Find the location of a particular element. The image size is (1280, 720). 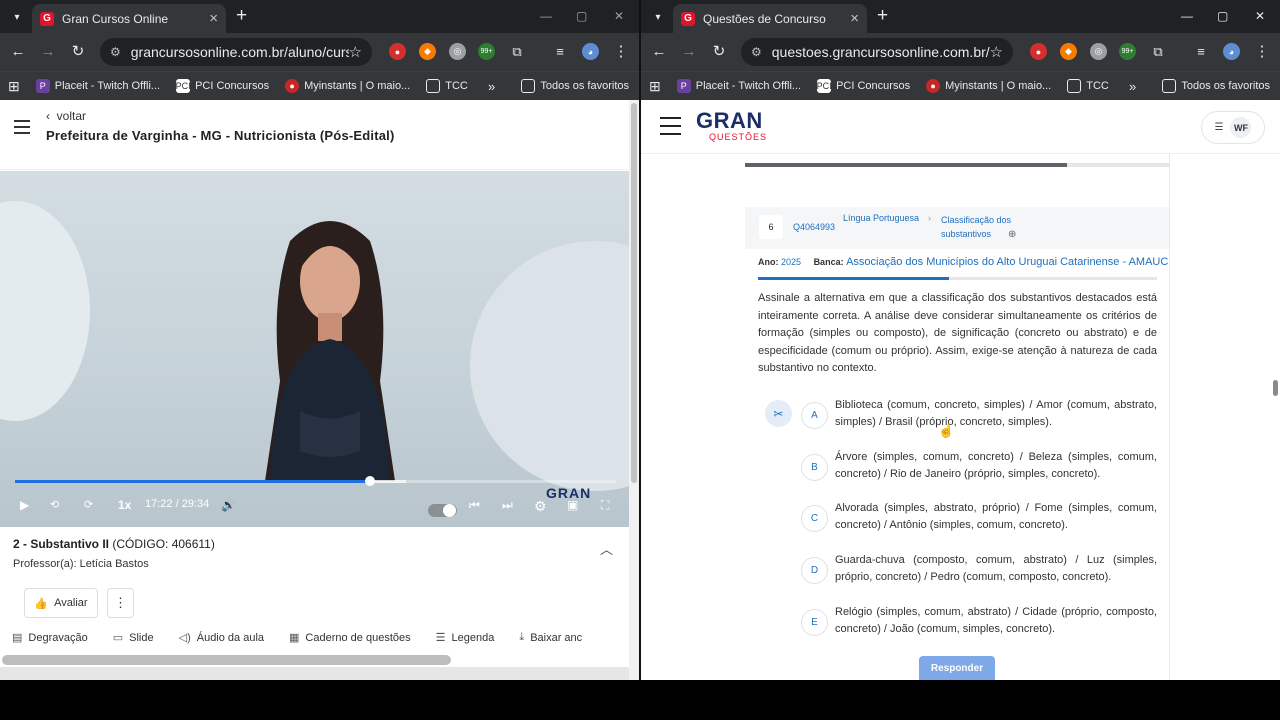

topic-link: Classificação dos substantivos is located at coordinates (986, 227).